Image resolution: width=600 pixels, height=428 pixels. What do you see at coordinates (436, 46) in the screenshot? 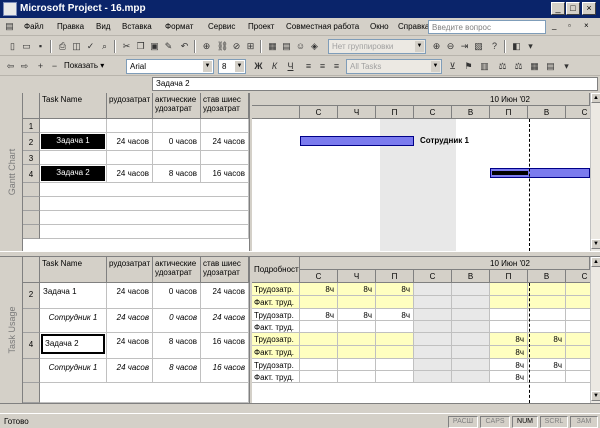
I see `zoom-in-icon: ⊕` at bounding box center [436, 46].